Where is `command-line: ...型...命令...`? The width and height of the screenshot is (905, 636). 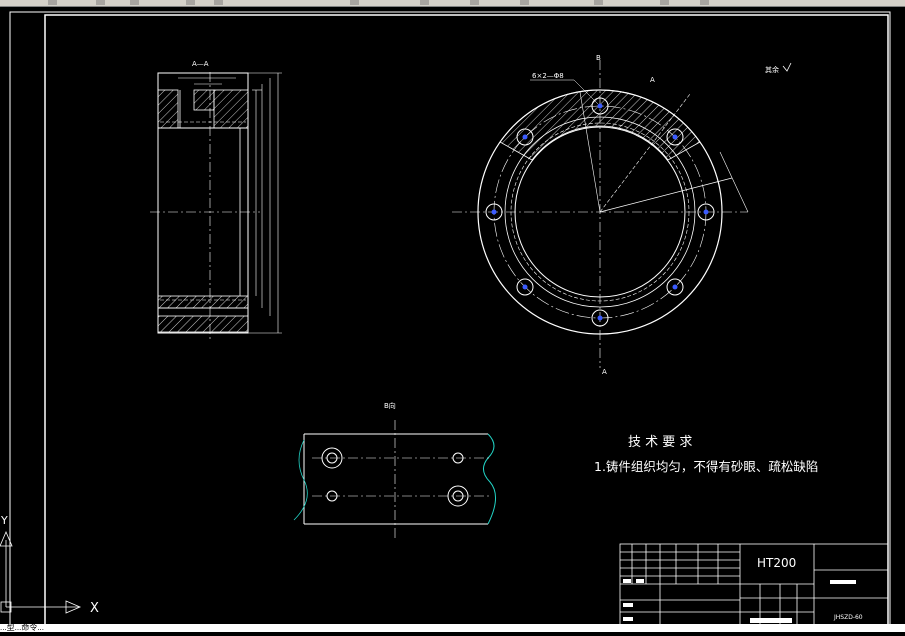
command-line: ...型...命令... is located at coordinates (452, 628).